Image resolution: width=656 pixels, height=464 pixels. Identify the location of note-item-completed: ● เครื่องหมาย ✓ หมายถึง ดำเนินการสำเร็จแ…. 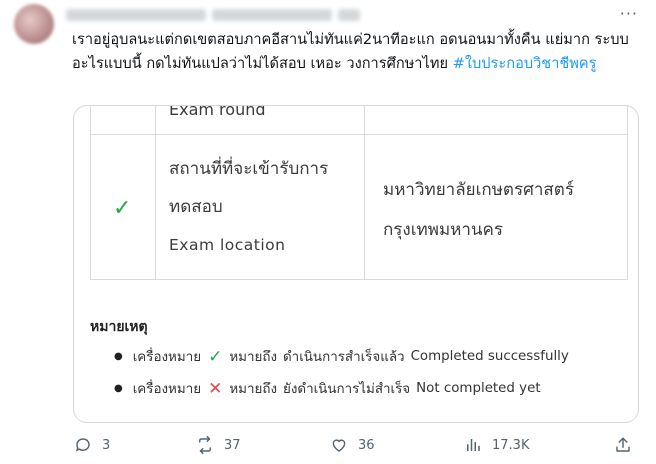
(341, 356).